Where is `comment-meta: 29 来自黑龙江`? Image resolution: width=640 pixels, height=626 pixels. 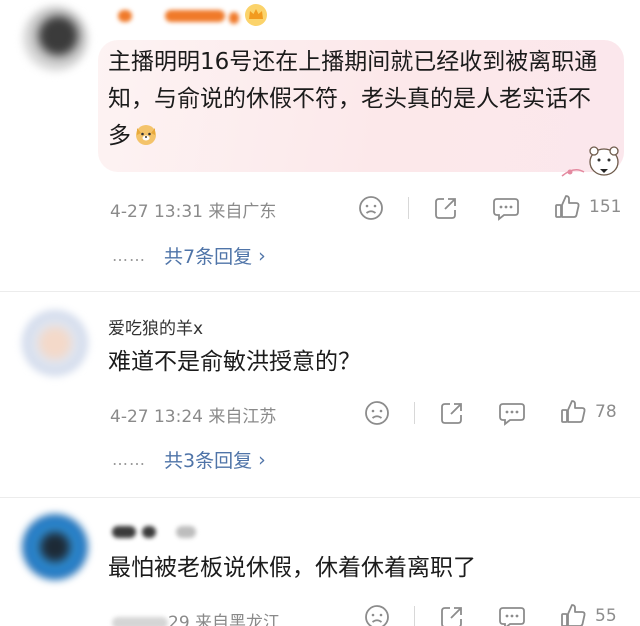 comment-meta: 29 来自黑龙江 is located at coordinates (196, 617).